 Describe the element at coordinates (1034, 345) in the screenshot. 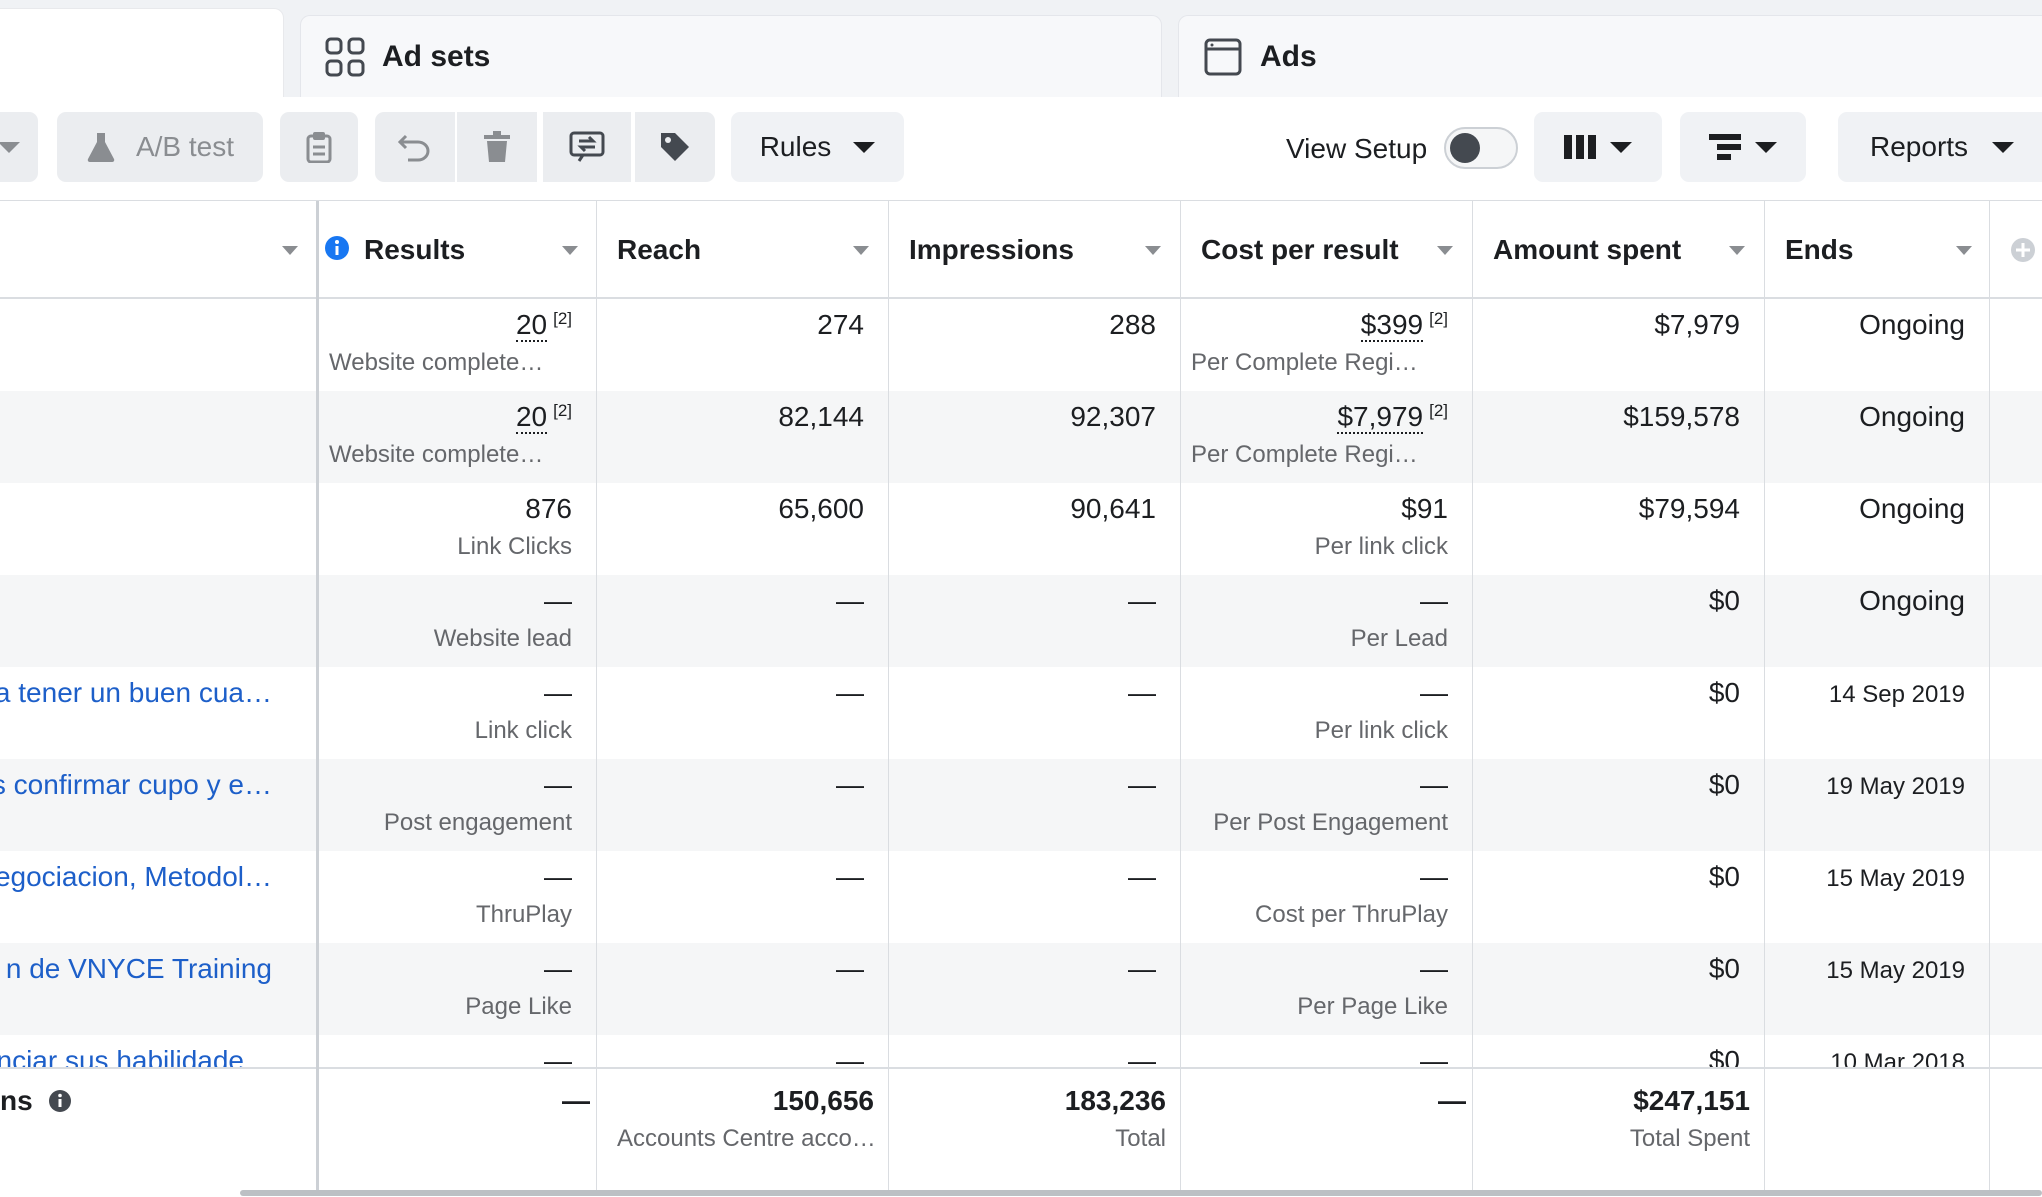

I see `impressions-cell: 288` at that location.